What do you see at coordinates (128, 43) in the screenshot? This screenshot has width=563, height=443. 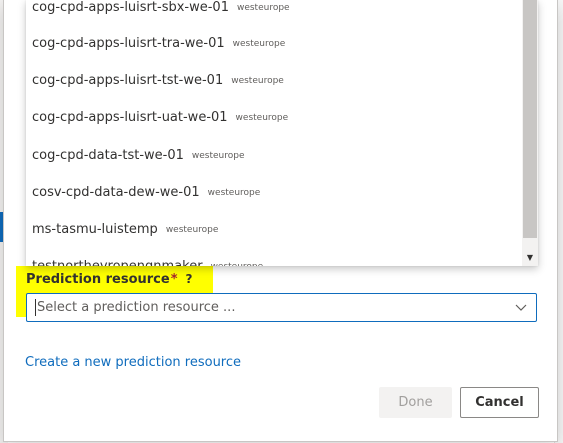 I see `option-name: cog-cpd-apps-luisrt-tra-we-01` at bounding box center [128, 43].